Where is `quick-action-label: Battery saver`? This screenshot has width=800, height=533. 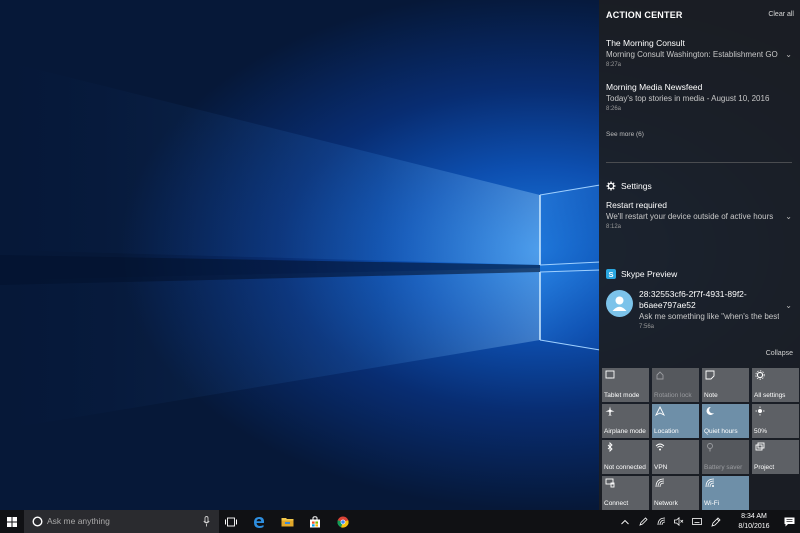 quick-action-label: Battery saver is located at coordinates (723, 467).